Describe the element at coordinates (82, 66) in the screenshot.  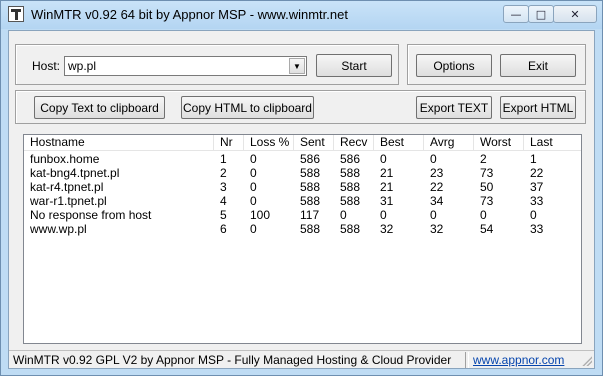
I see `host-input: wp.pl` at that location.